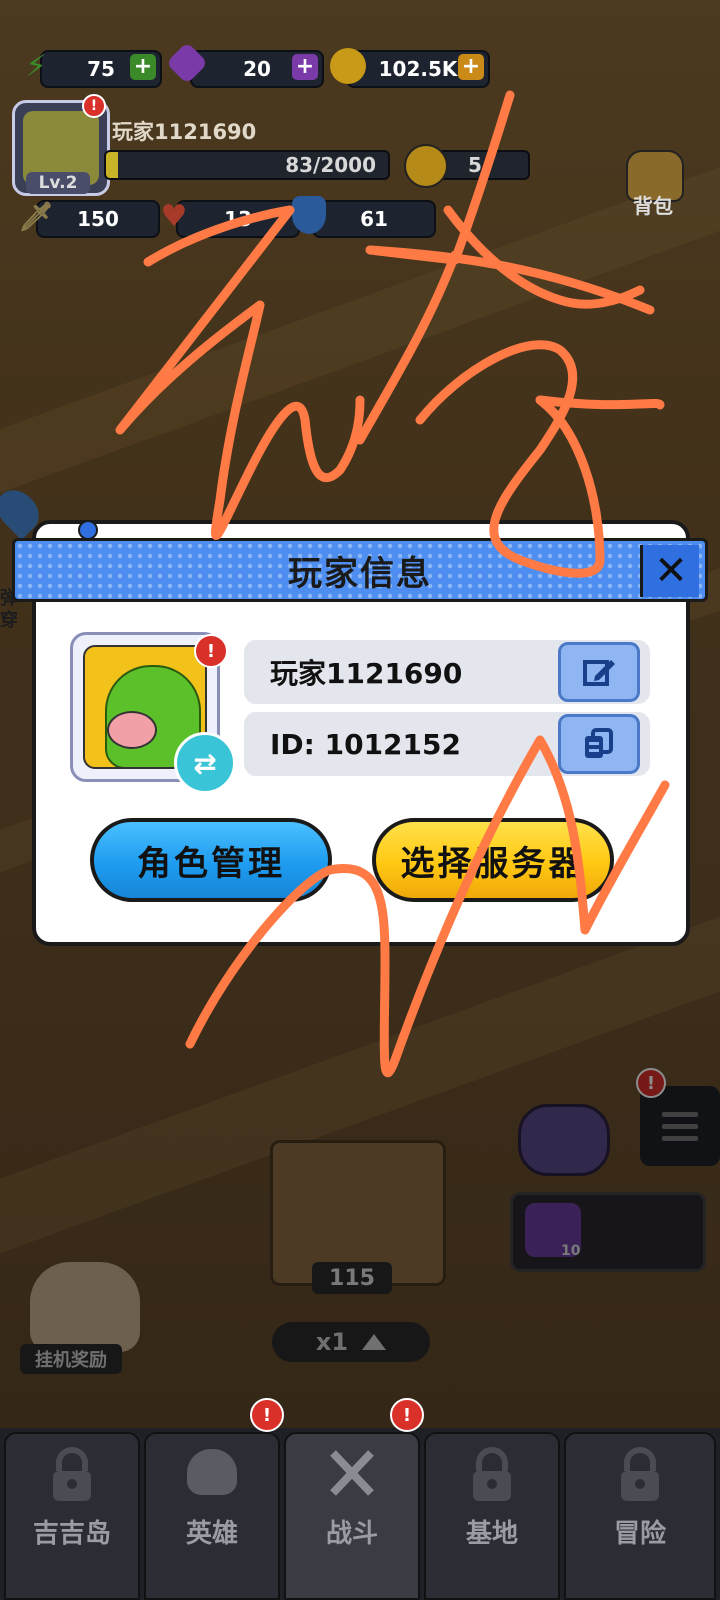 The width and height of the screenshot is (720, 1600). Describe the element at coordinates (418, 69) in the screenshot. I see `coin-value: 102.5K` at that location.